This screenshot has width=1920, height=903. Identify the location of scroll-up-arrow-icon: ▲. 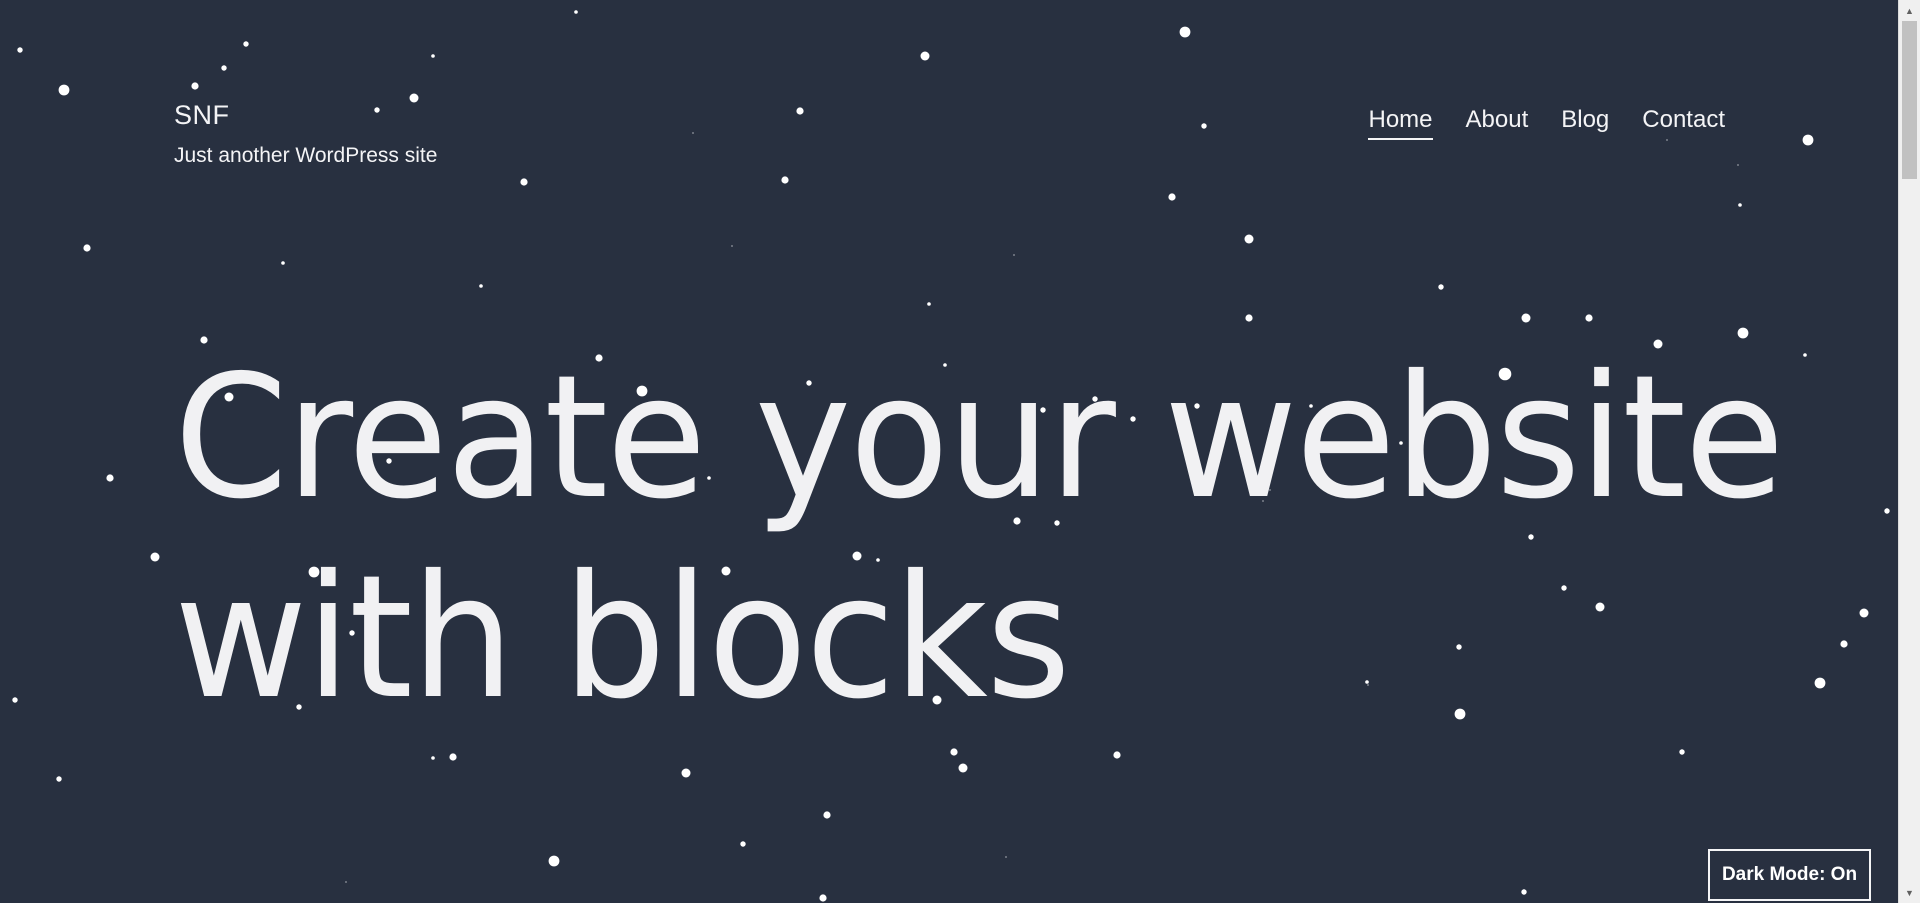
(1909, 10).